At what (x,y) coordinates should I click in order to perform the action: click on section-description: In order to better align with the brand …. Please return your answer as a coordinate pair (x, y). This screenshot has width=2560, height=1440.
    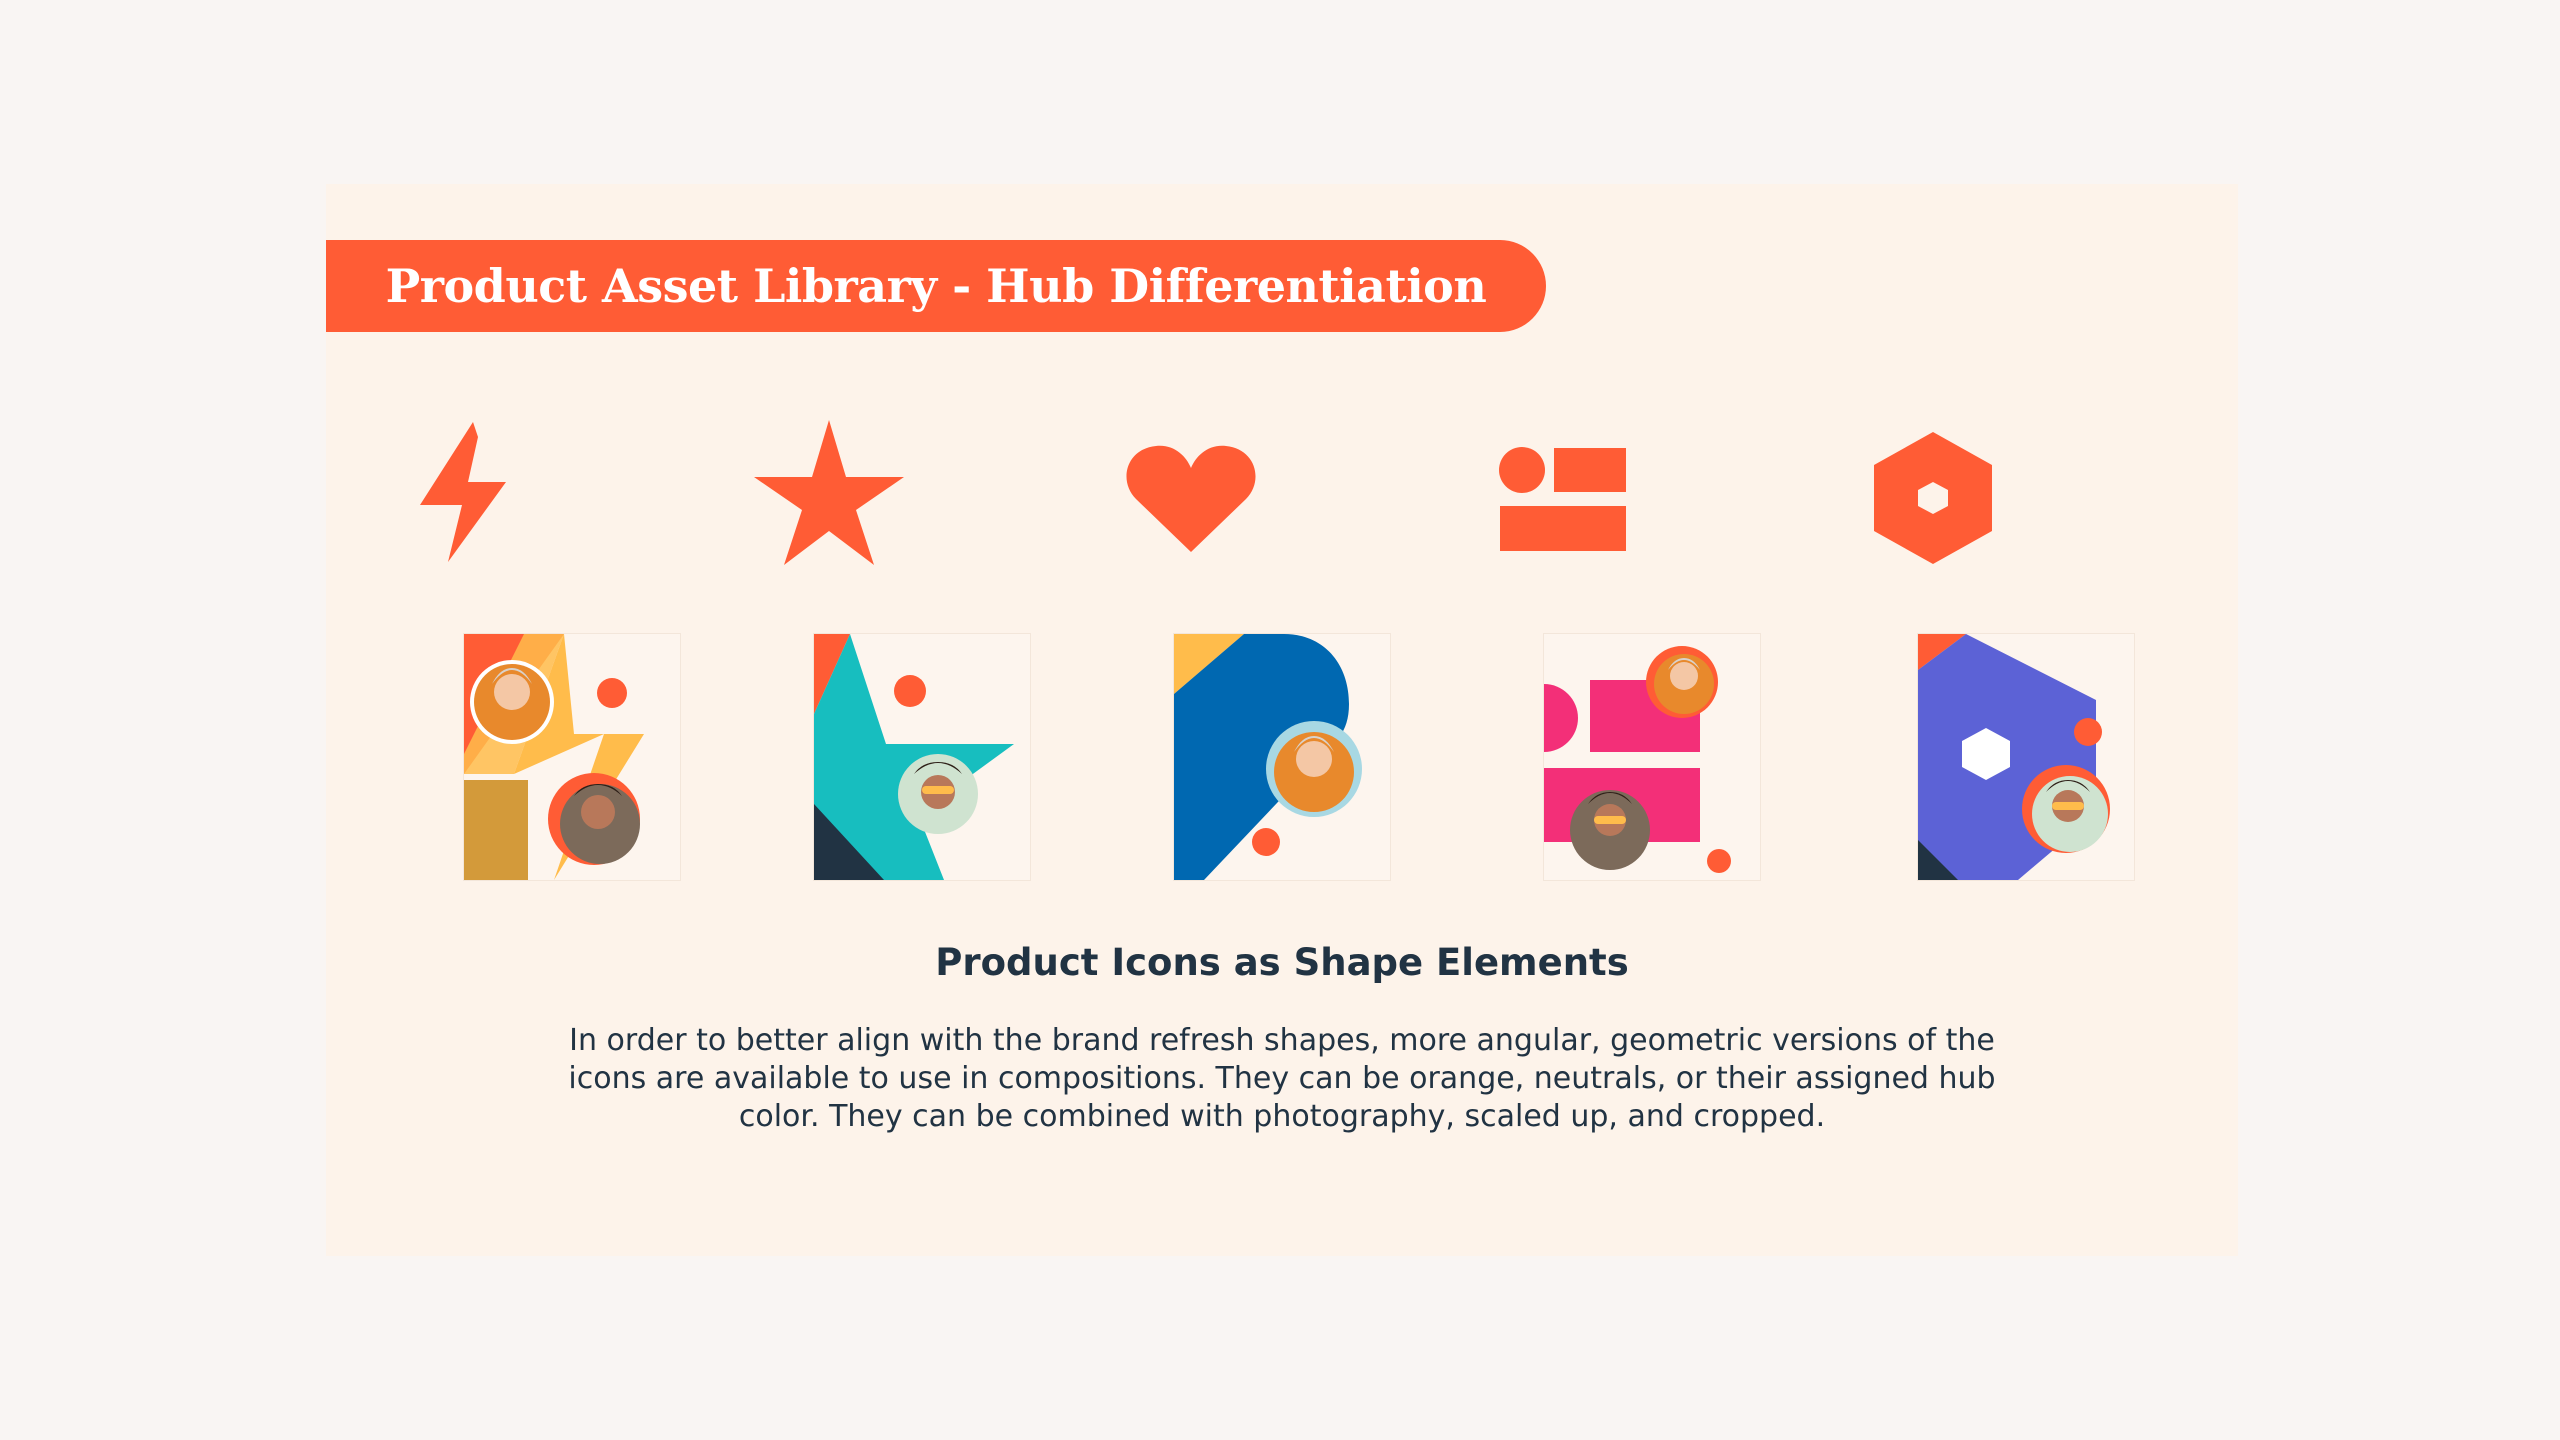
    Looking at the image, I should click on (1282, 1078).